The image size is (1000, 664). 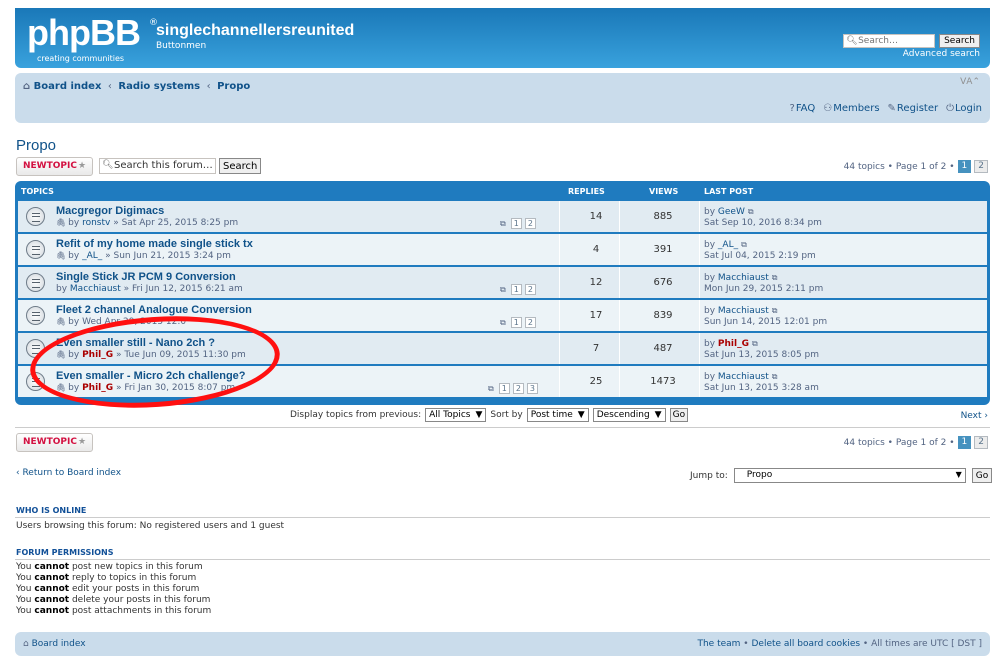 I want to click on last-post-author-link: _AL_, so click(x=728, y=245).